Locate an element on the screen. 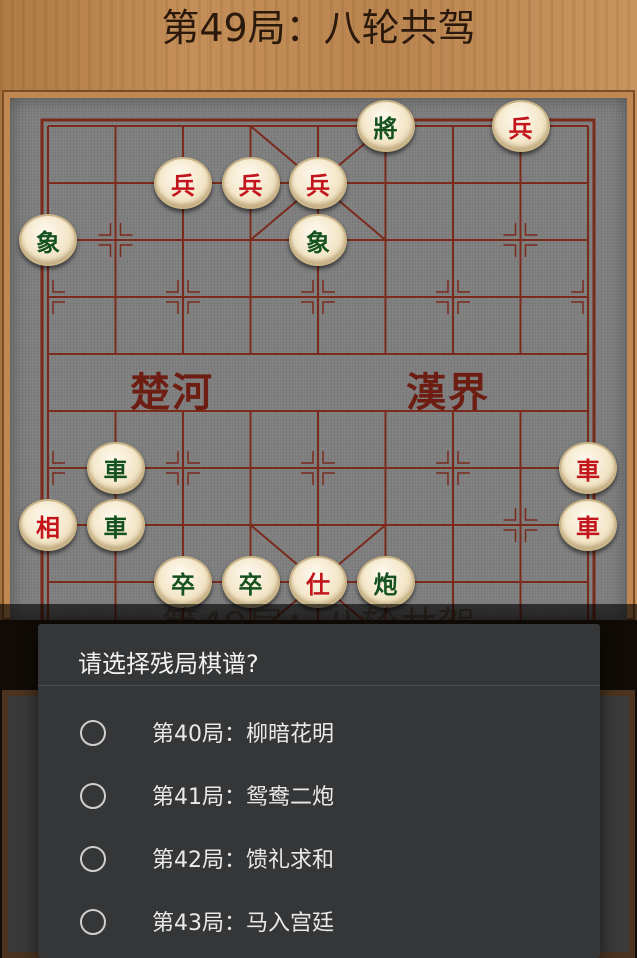  dialog-divider is located at coordinates (319, 685).